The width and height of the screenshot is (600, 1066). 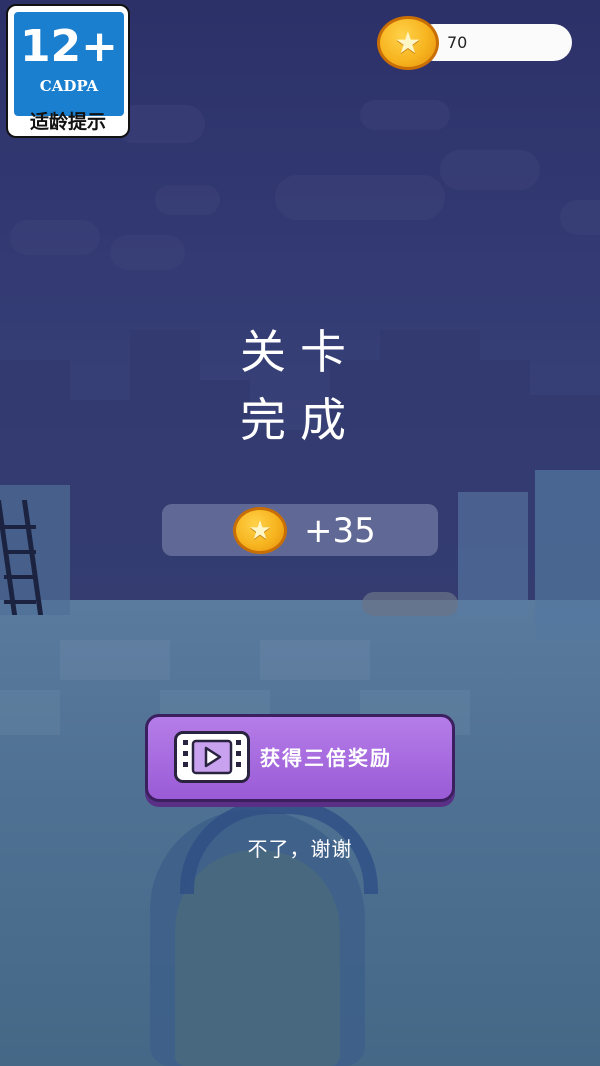 What do you see at coordinates (300, 530) in the screenshot?
I see `reward-panel` at bounding box center [300, 530].